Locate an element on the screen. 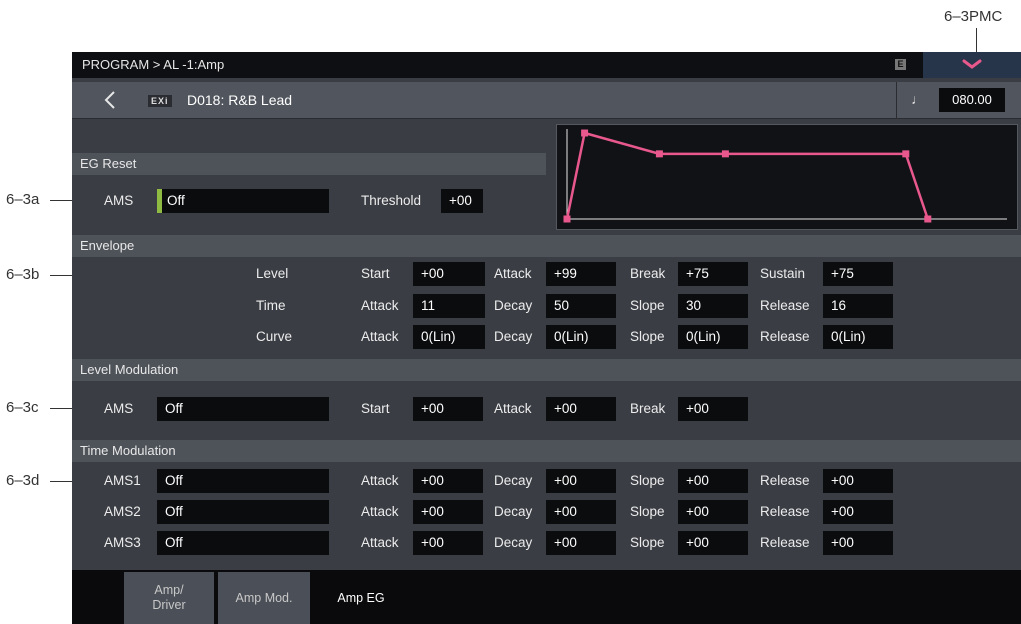 The image size is (1021, 624). envelope-graph-svg is located at coordinates (785, 176).